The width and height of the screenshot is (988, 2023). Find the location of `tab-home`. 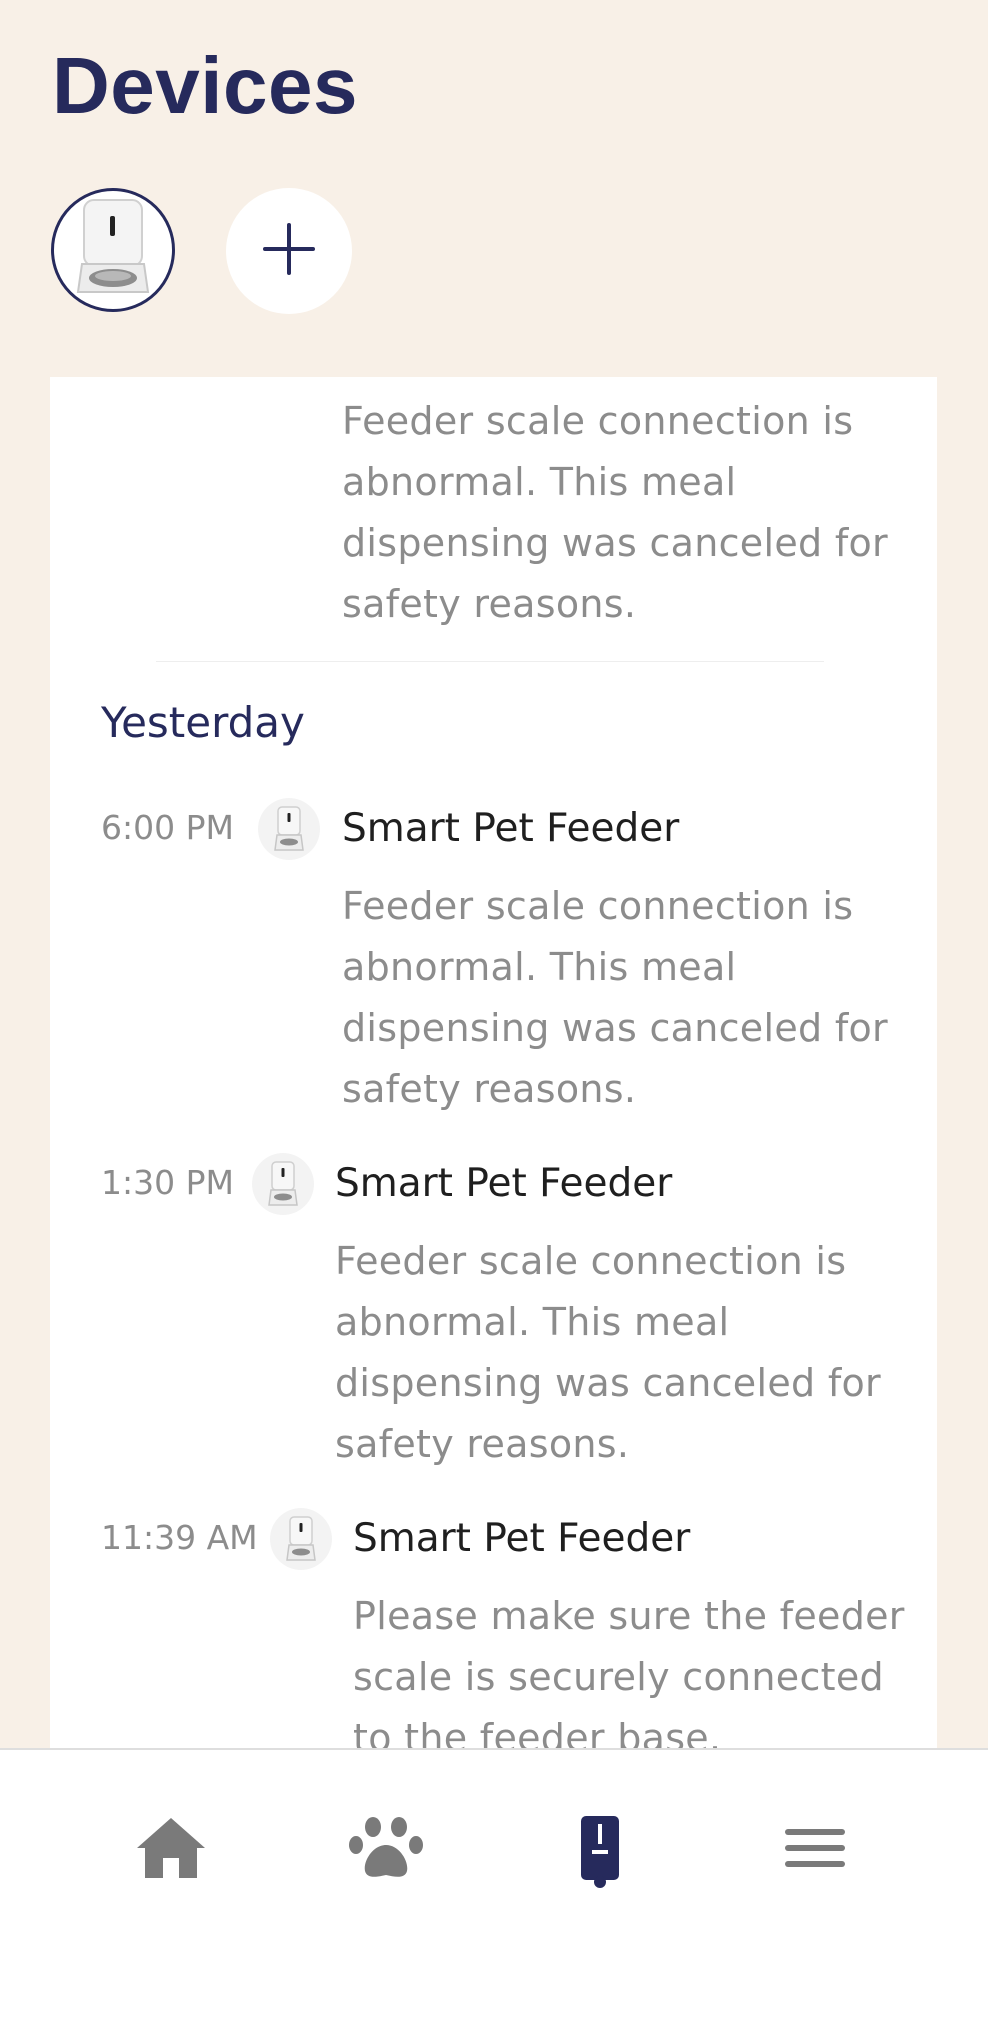

tab-home is located at coordinates (171, 1850).